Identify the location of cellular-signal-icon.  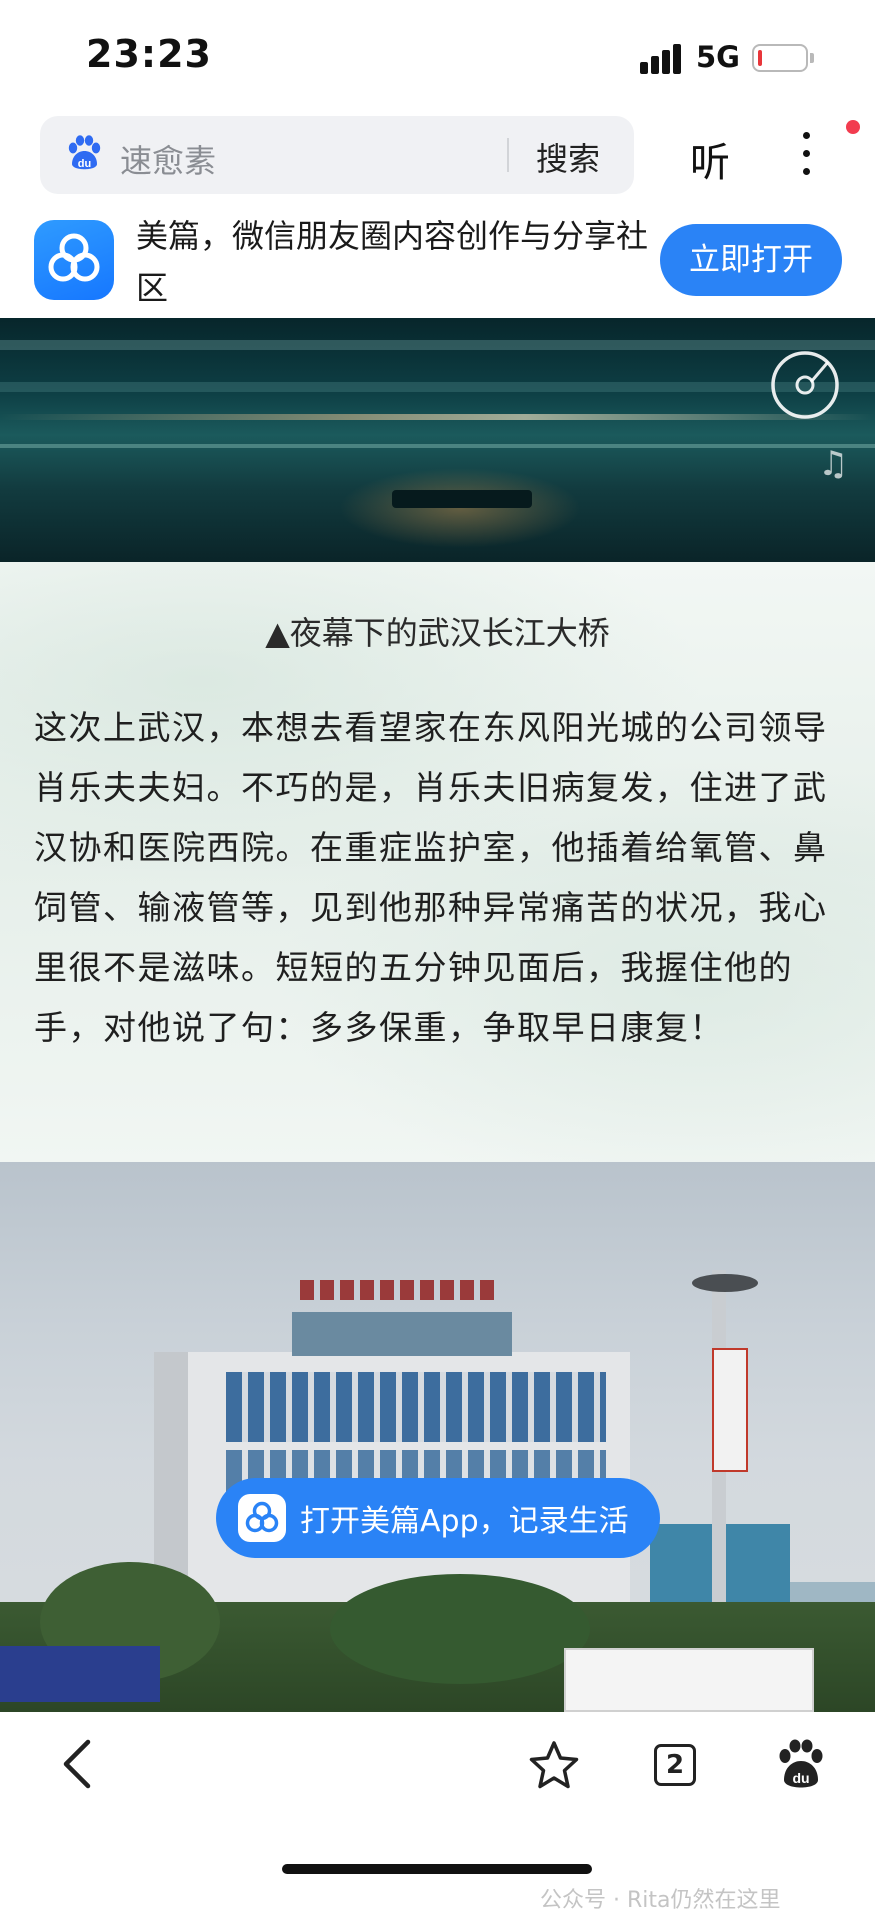
(661, 59).